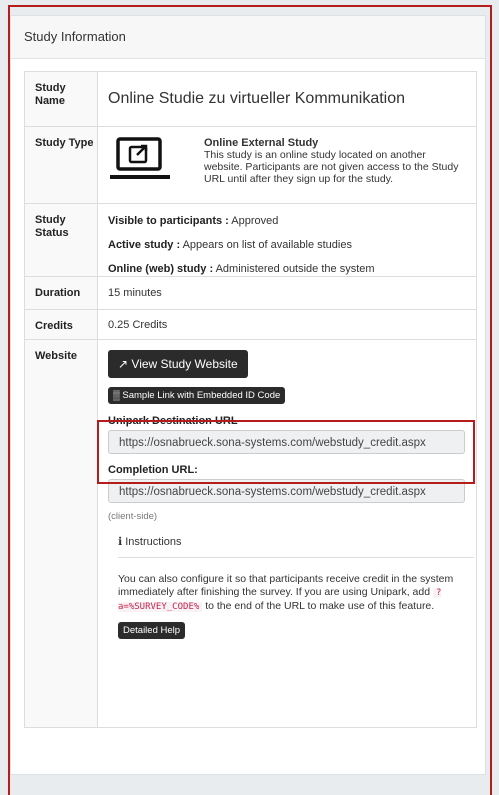 This screenshot has width=499, height=795. Describe the element at coordinates (61, 99) in the screenshot. I see `label-study-name: Study Name` at that location.